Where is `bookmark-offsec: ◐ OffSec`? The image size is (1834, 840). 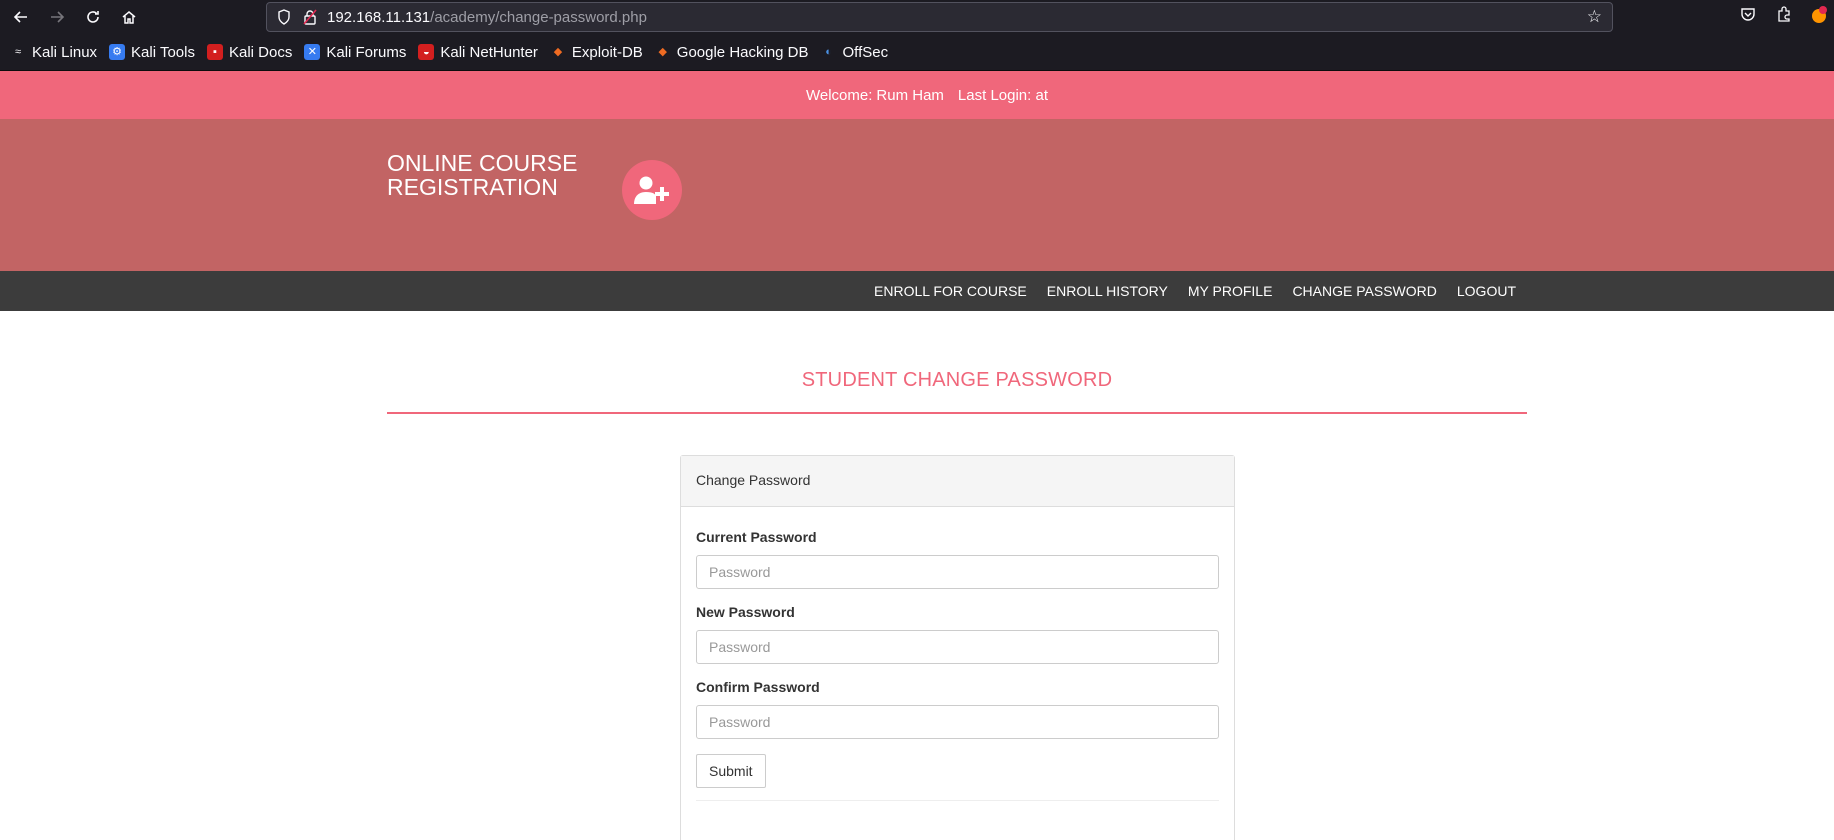 bookmark-offsec: ◐ OffSec is located at coordinates (855, 52).